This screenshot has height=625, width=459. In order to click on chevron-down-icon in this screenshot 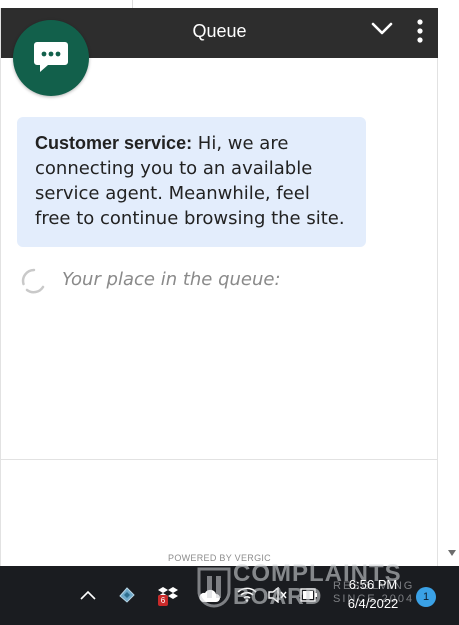, I will do `click(382, 29)`.